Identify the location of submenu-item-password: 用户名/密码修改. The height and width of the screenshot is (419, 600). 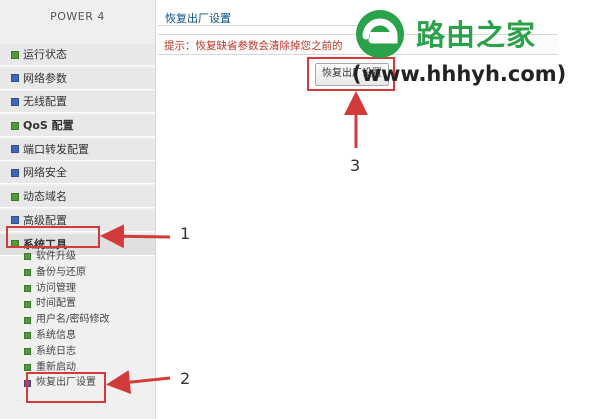
(89, 320).